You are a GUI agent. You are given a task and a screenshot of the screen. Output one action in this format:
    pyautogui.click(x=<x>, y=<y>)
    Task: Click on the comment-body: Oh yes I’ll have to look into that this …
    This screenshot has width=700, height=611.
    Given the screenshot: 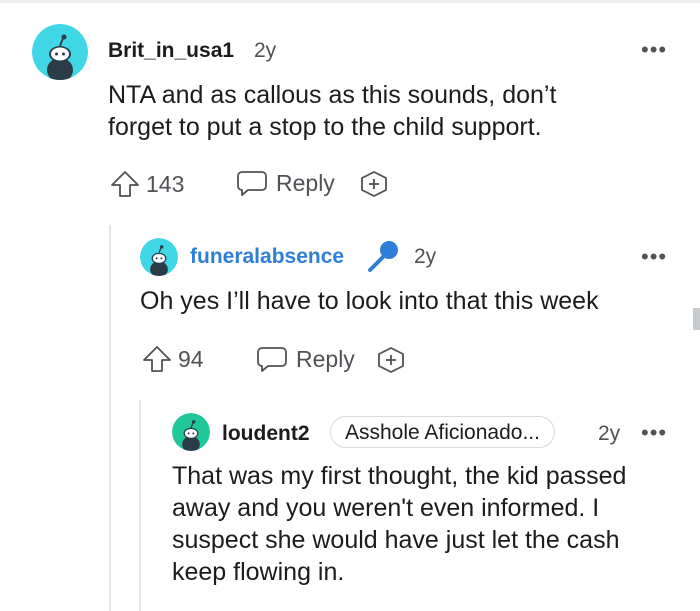 What is the action you would take?
    pyautogui.click(x=369, y=301)
    